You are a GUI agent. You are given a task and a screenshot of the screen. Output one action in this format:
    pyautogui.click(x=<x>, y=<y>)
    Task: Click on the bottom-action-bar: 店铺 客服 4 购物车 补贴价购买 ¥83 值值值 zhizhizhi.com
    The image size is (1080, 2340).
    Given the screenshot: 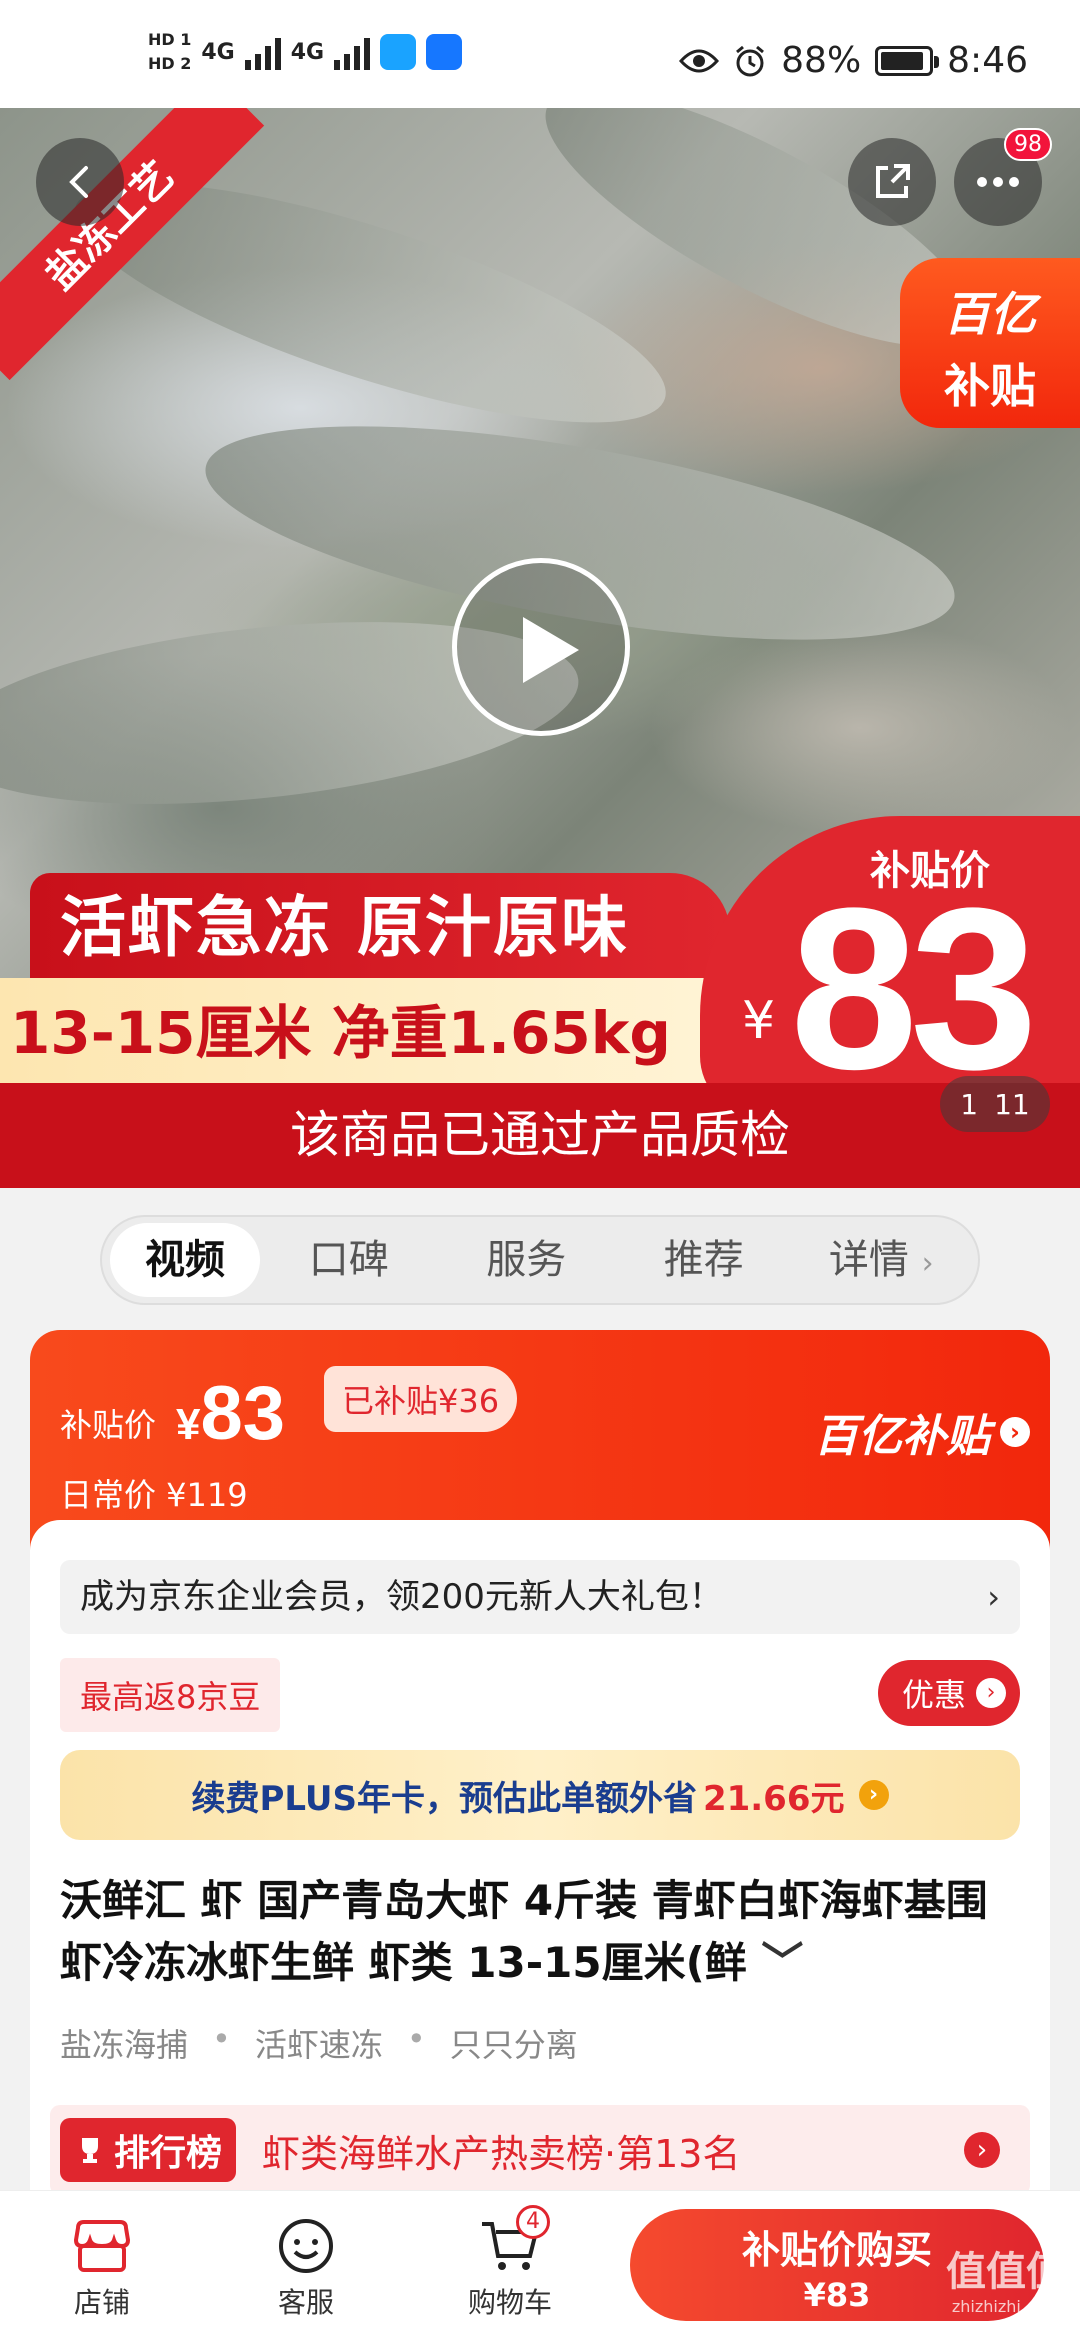 What is the action you would take?
    pyautogui.click(x=540, y=2265)
    